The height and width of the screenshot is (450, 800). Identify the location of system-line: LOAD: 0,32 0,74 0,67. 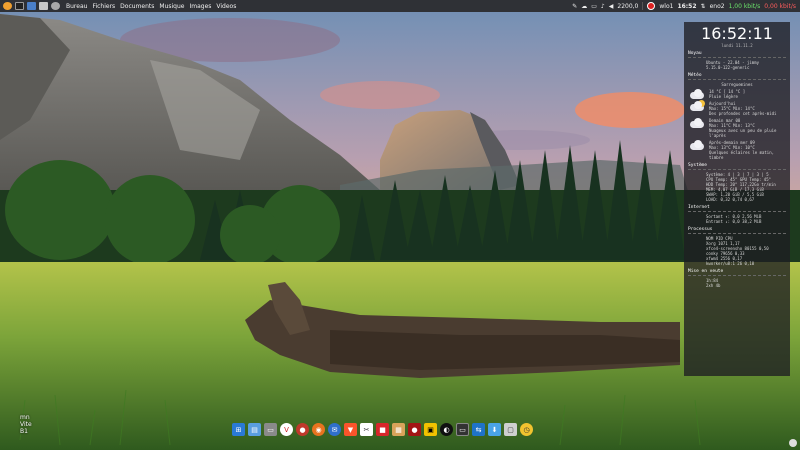
(730, 199).